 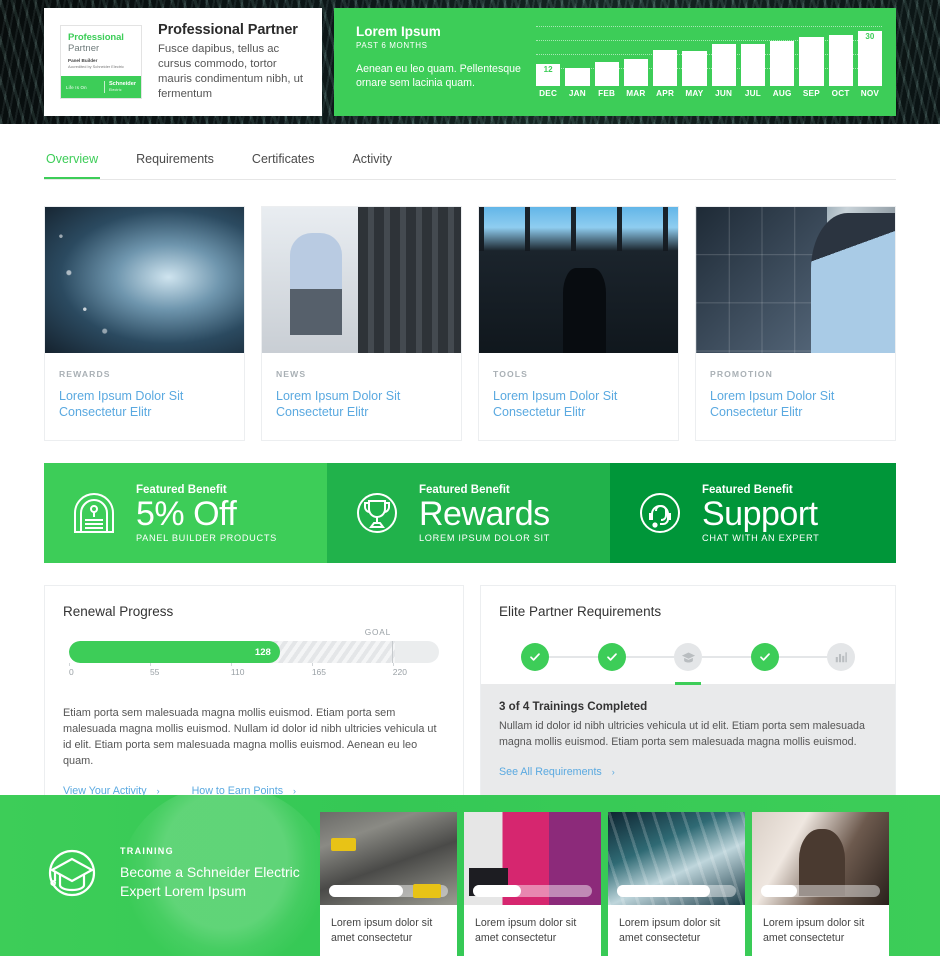 What do you see at coordinates (399, 670) in the screenshot?
I see `progress-tick: 220` at bounding box center [399, 670].